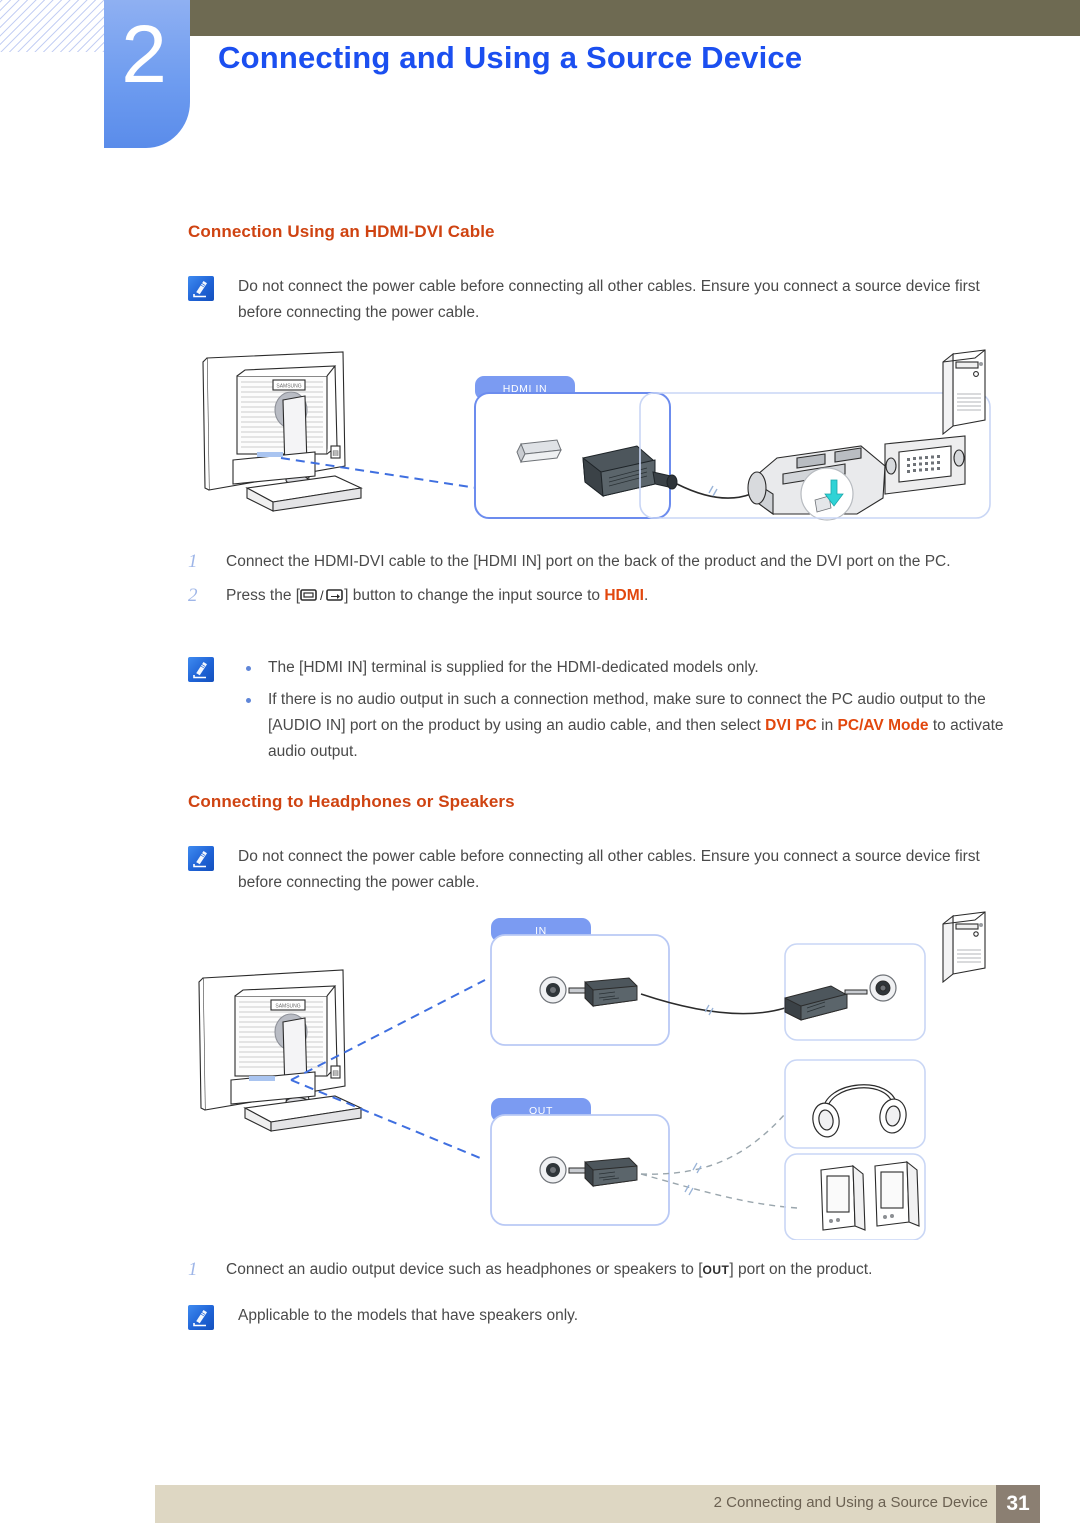 The image size is (1080, 1527). What do you see at coordinates (539, 451) in the screenshot?
I see `hdmi-port-illustration` at bounding box center [539, 451].